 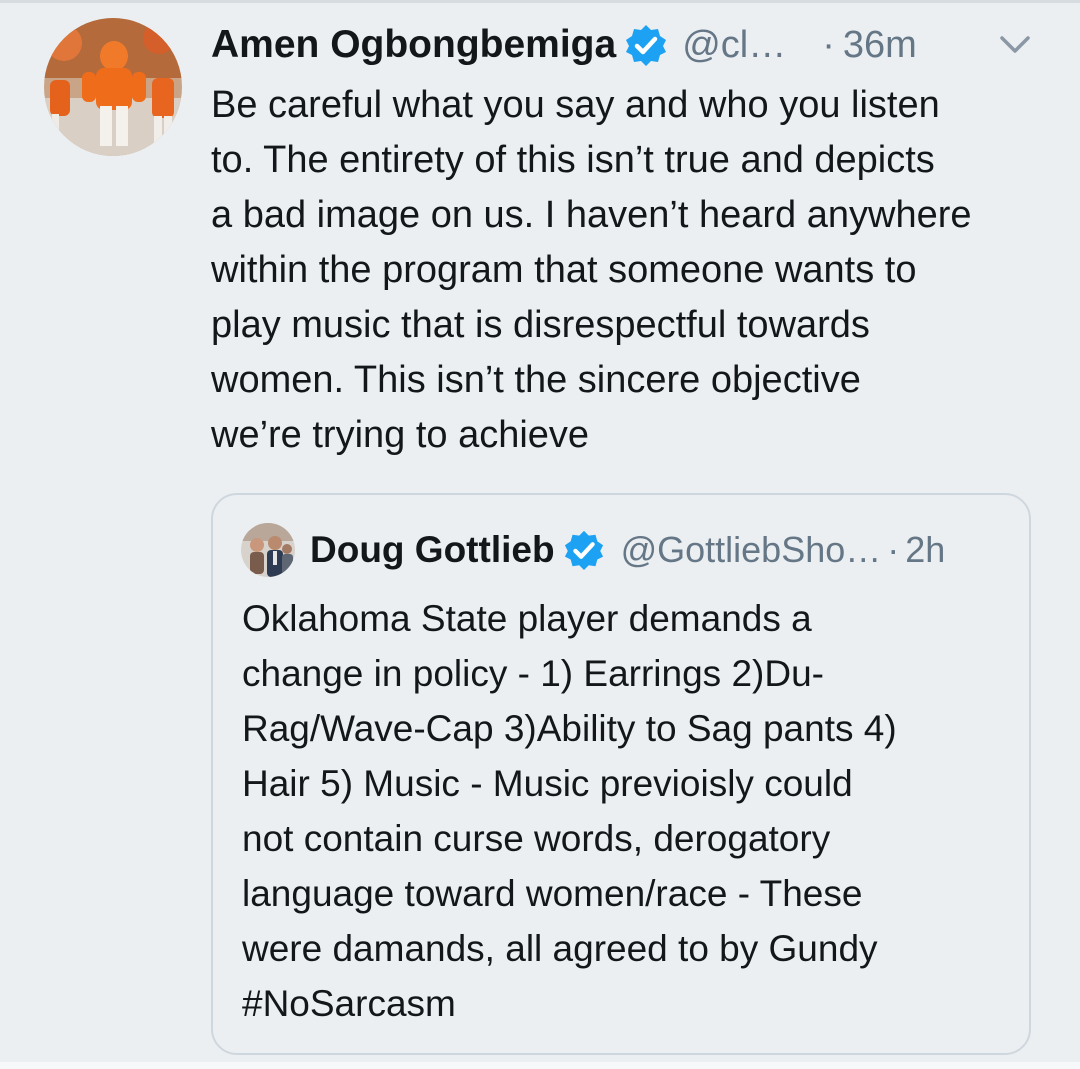 What do you see at coordinates (536, 380) in the screenshot?
I see `tweet-text-line: women. This isn’t the sincere objective` at bounding box center [536, 380].